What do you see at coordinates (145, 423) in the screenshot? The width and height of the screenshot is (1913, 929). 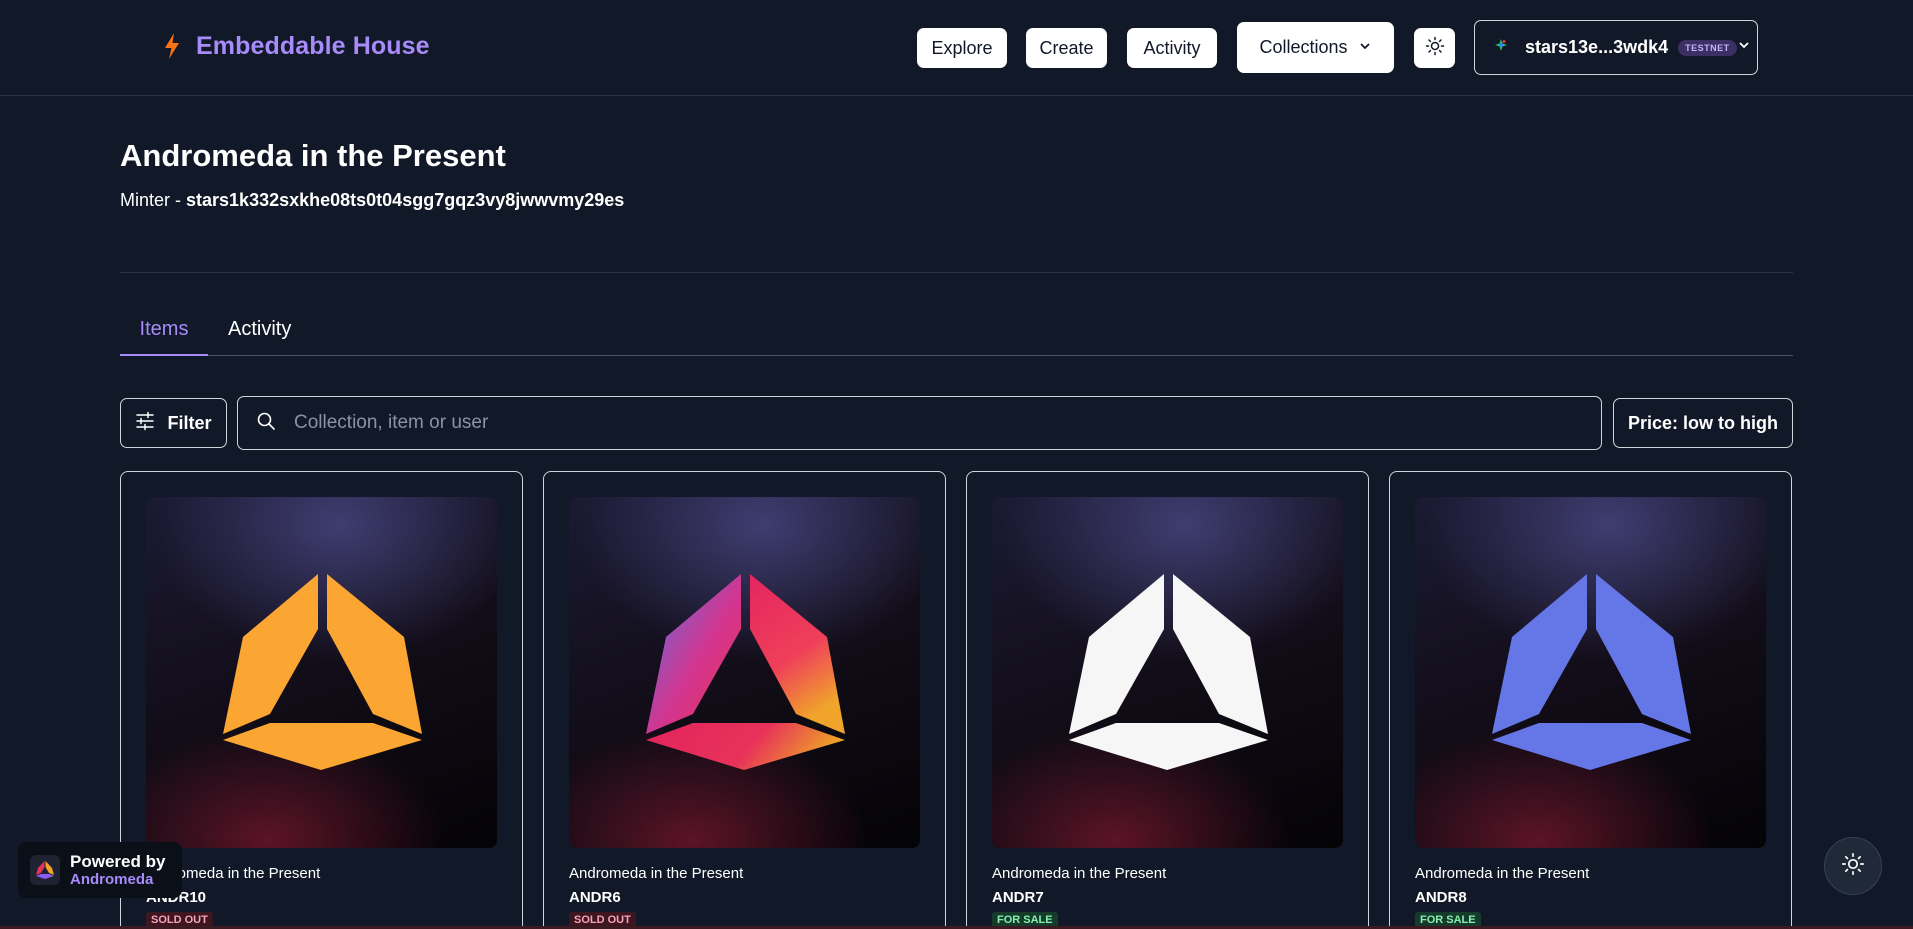 I see `sliders-icon` at bounding box center [145, 423].